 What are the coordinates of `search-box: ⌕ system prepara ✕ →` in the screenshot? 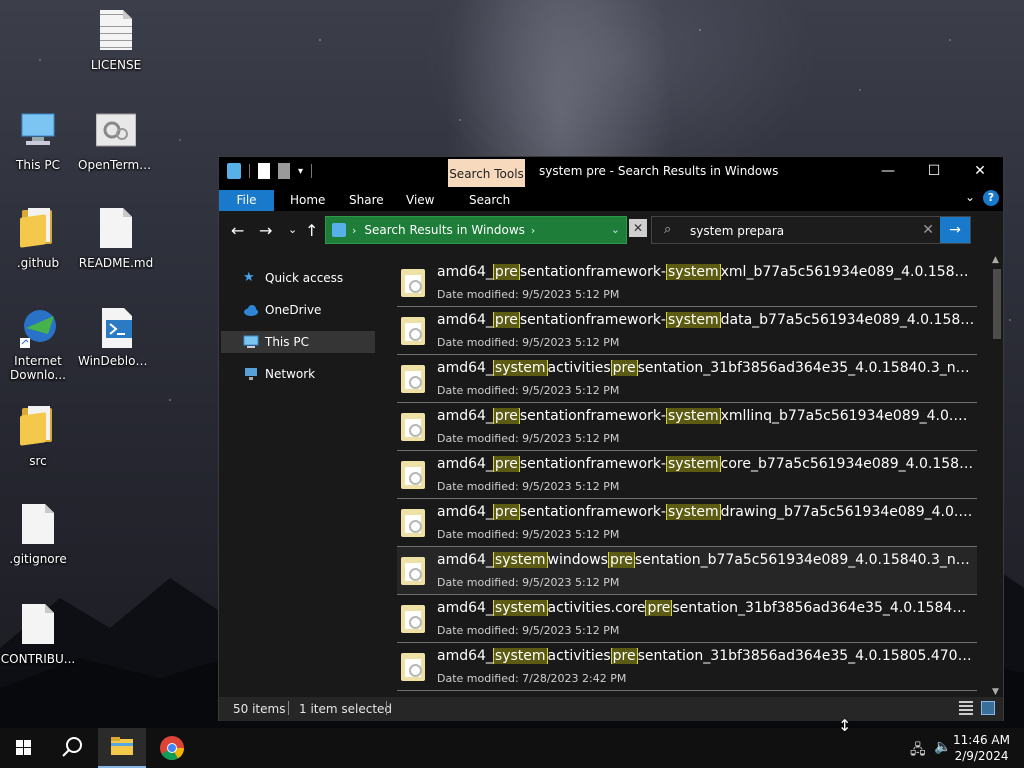 It's located at (811, 230).